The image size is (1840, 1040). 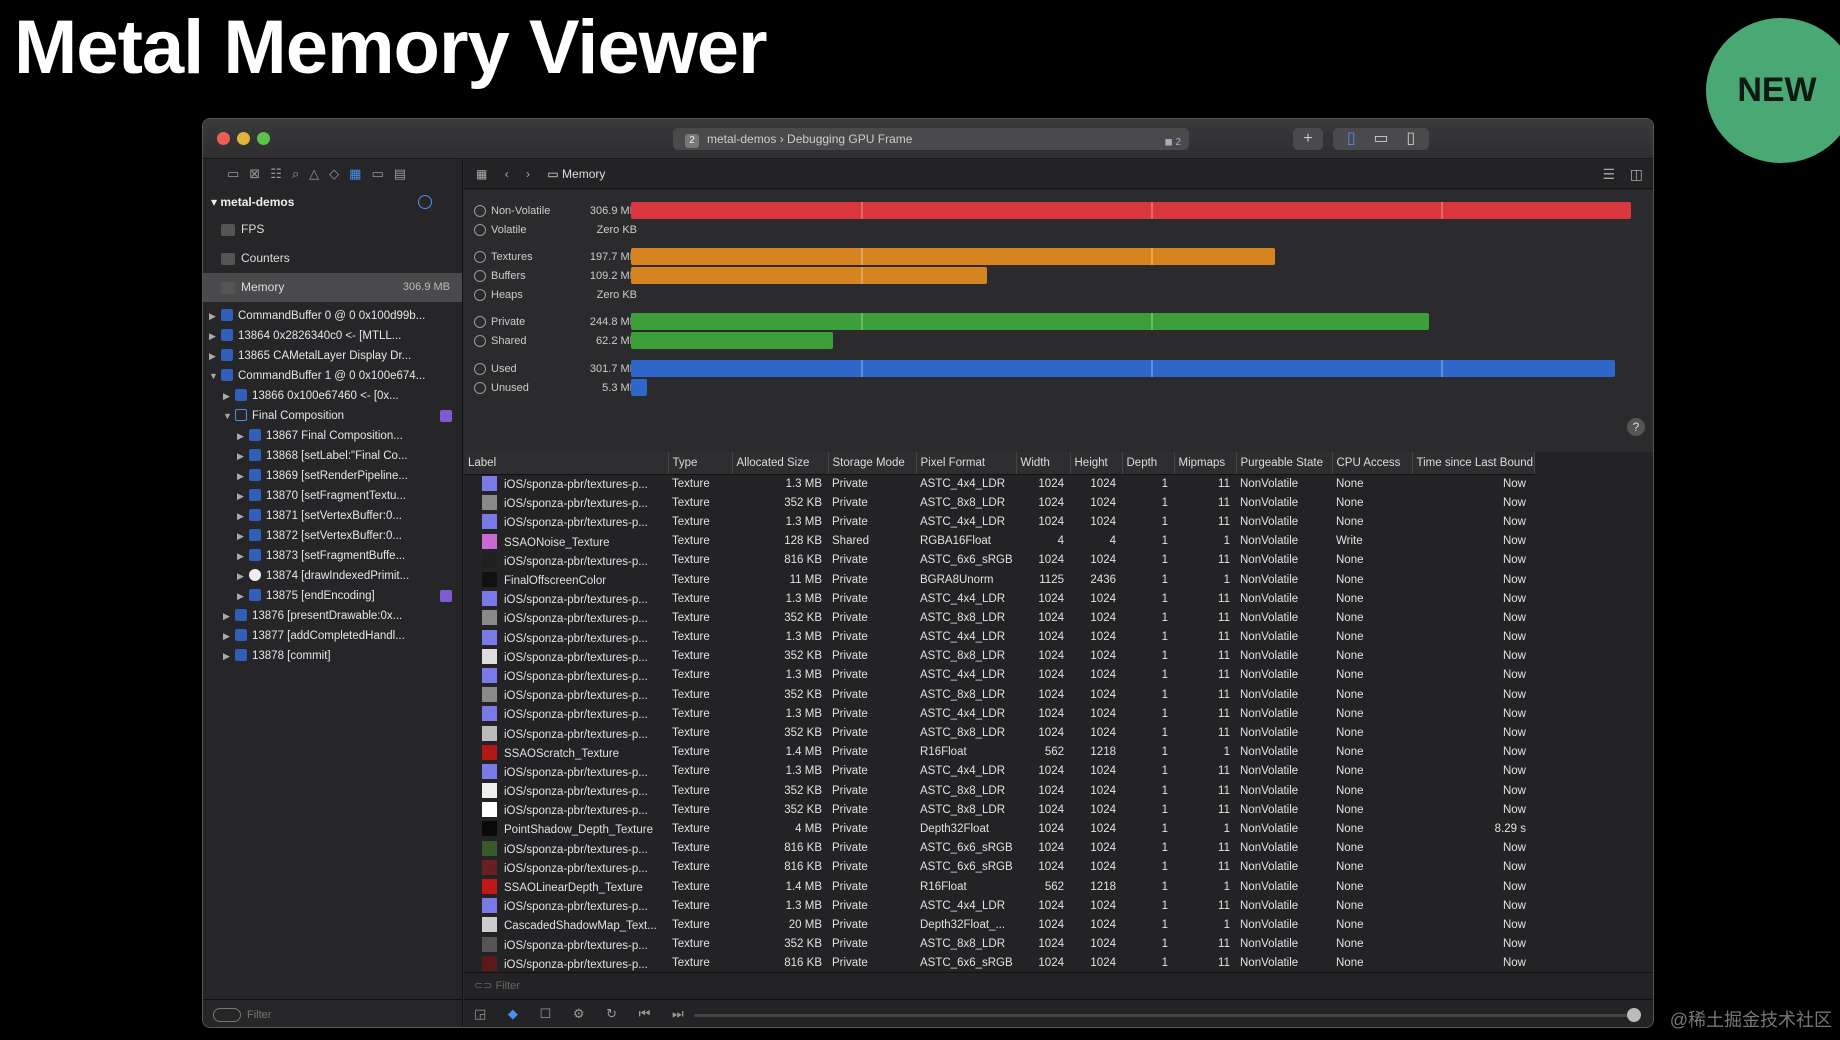 I want to click on nav-item-fps: FPS, so click(x=332, y=229).